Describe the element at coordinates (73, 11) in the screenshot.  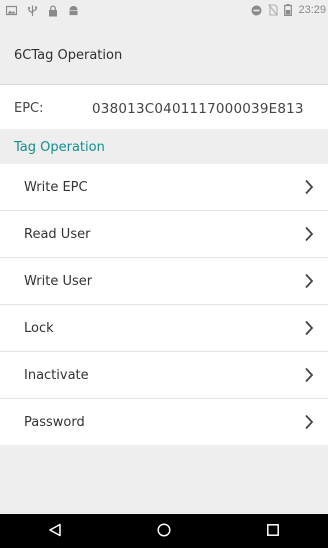
I see `android-icon` at that location.